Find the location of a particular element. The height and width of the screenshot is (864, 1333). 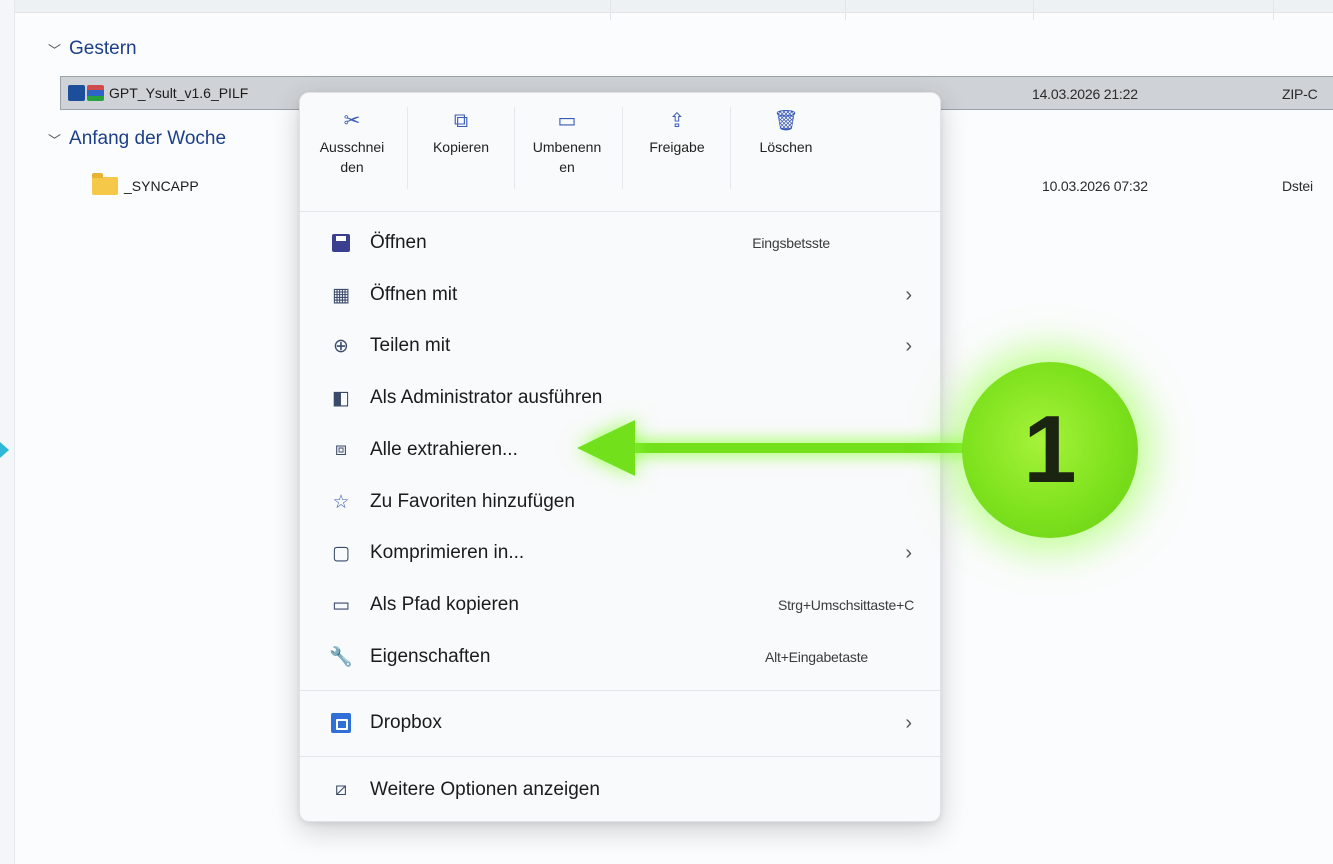

menu-item-shortcut: Eingsbetsste is located at coordinates (791, 243).